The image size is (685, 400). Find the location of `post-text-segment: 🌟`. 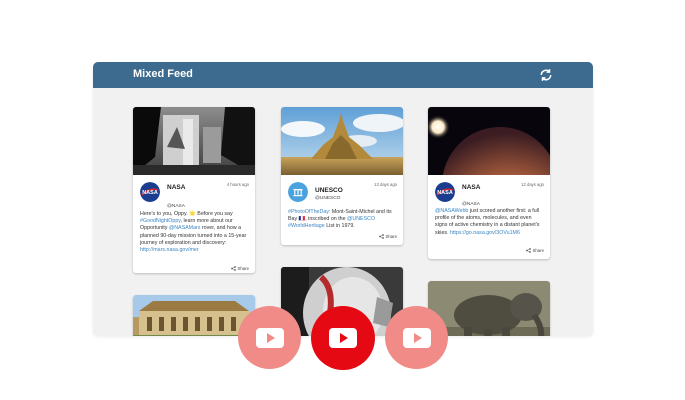

post-text-segment: 🌟 is located at coordinates (192, 214).